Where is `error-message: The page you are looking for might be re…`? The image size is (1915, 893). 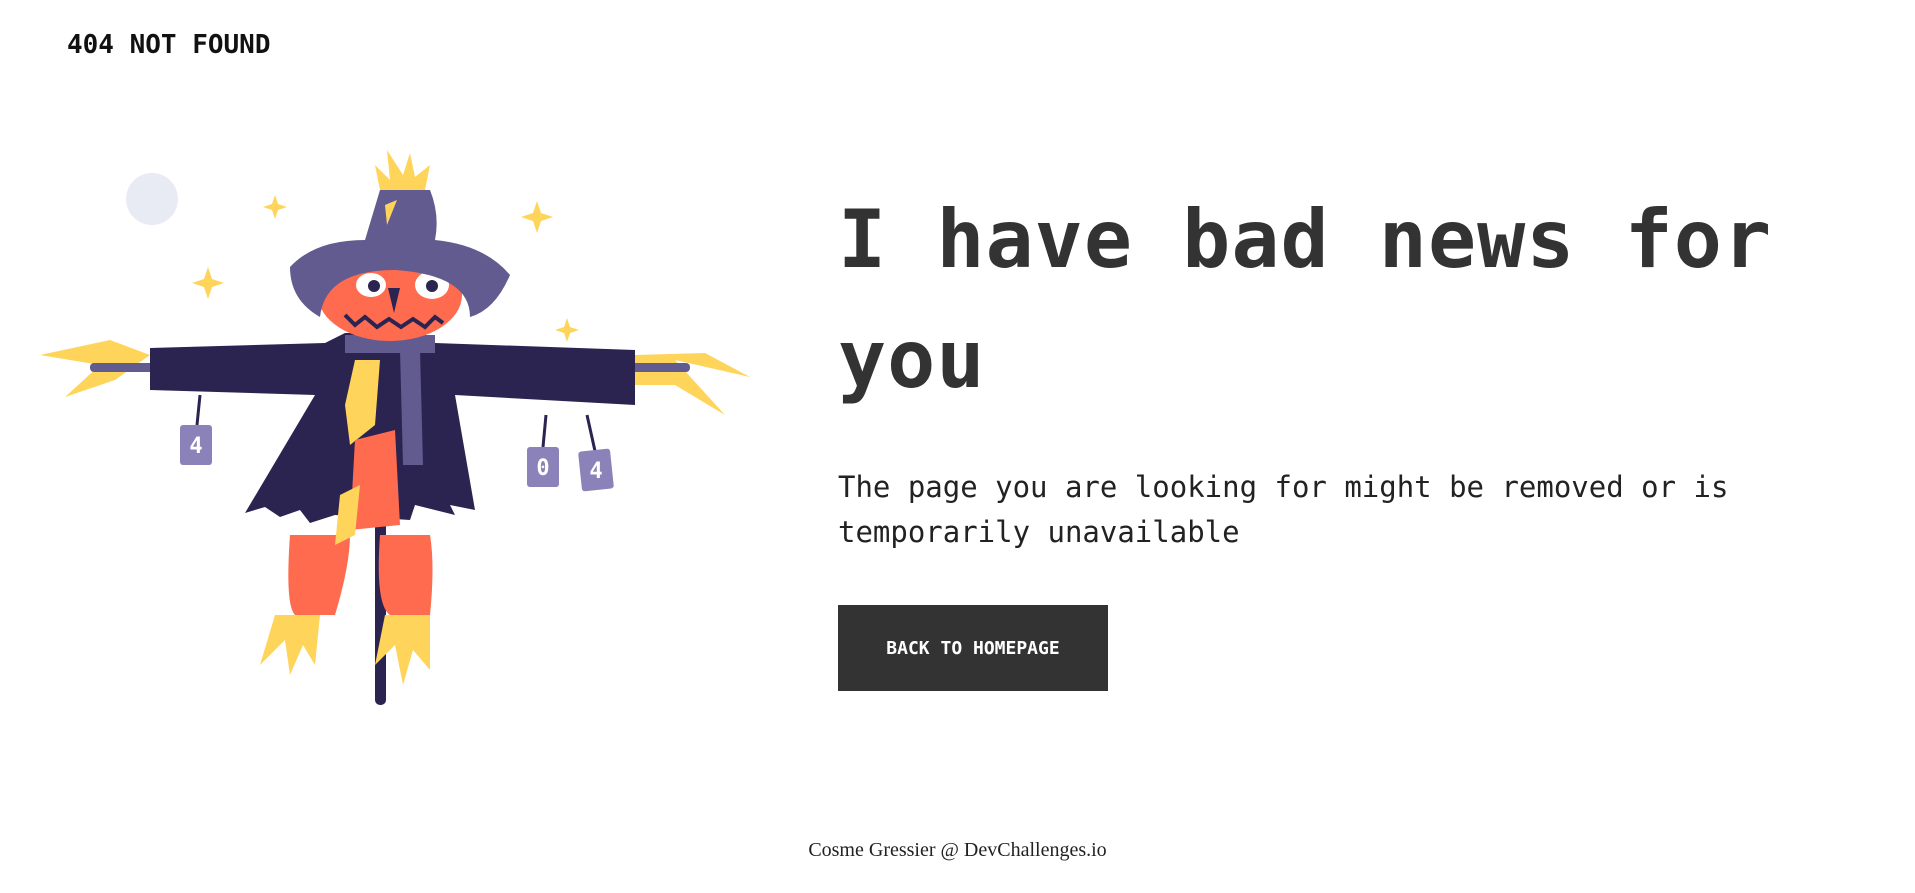 error-message: The page you are looking for might be re… is located at coordinates (1283, 509).